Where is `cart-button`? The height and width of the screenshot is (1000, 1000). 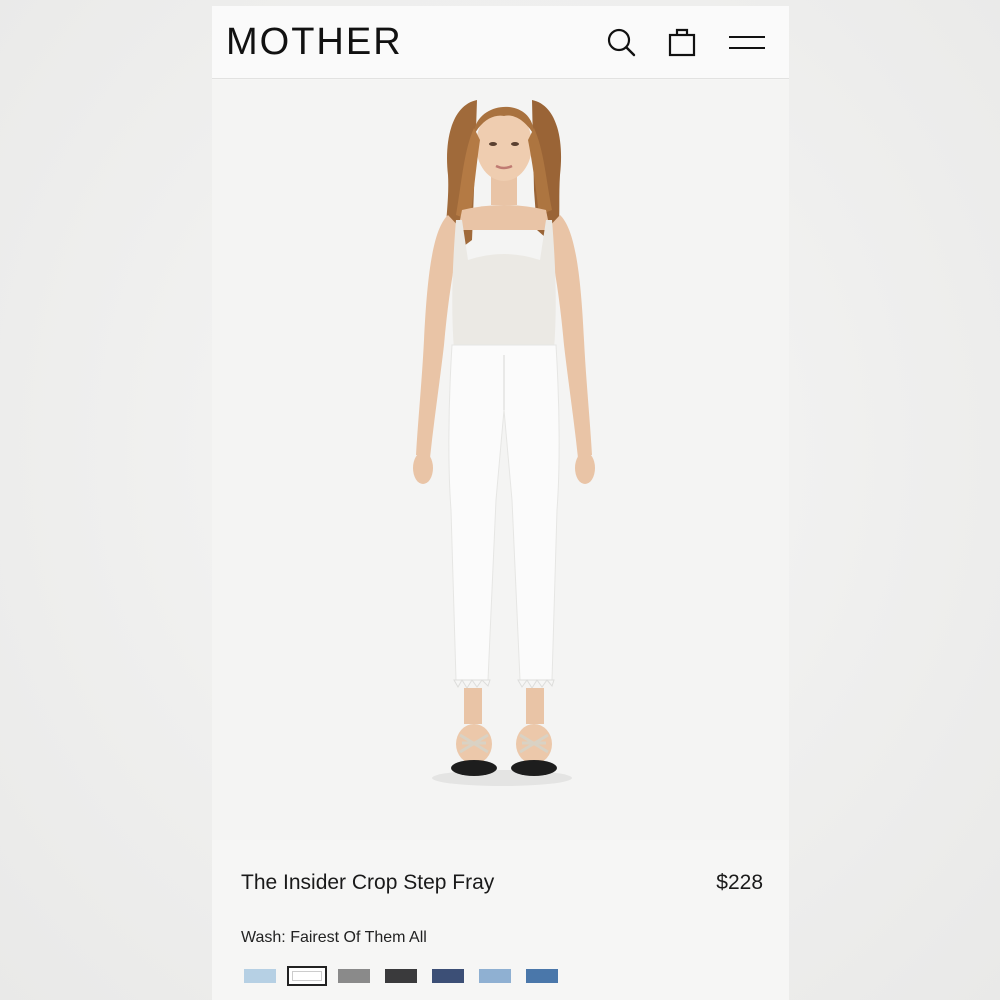
cart-button is located at coordinates (682, 42).